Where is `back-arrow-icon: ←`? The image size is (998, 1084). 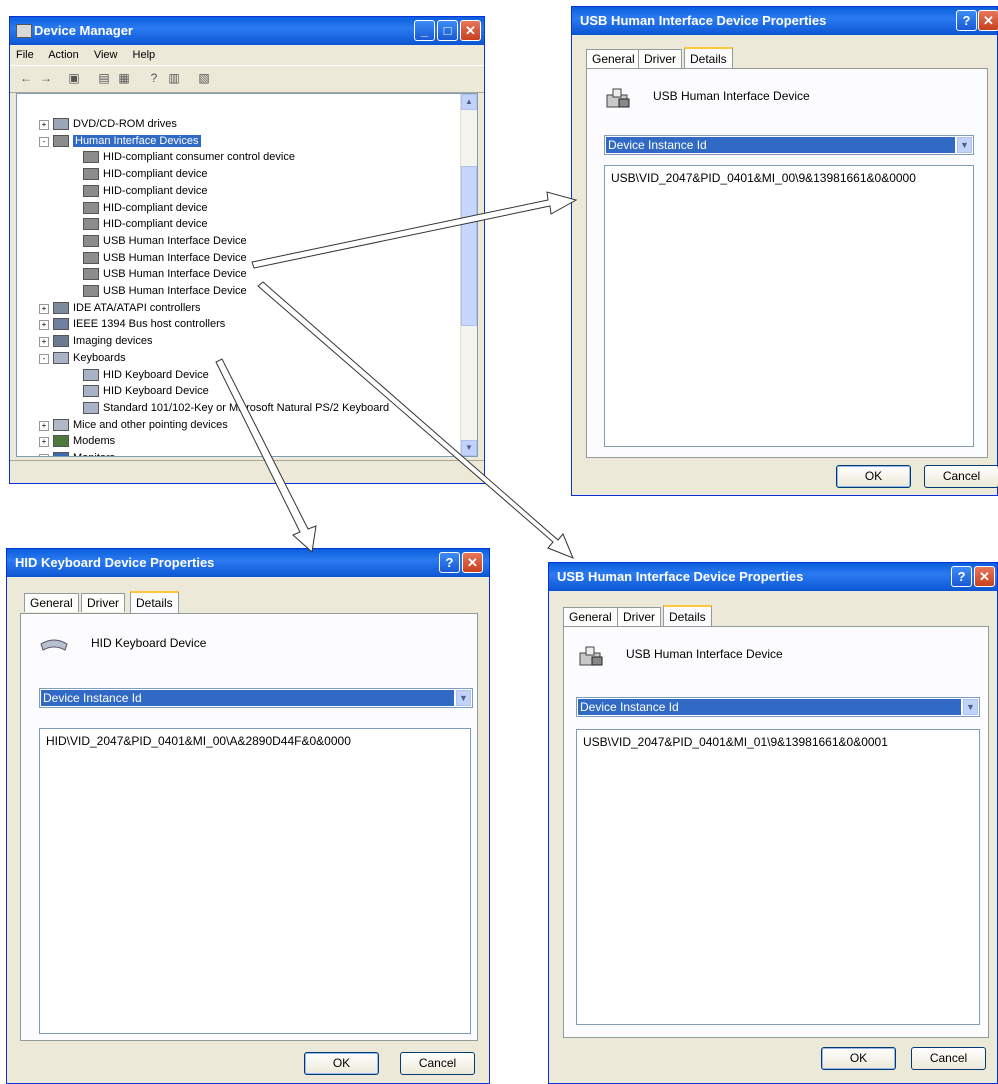
back-arrow-icon: ← is located at coordinates (26, 78).